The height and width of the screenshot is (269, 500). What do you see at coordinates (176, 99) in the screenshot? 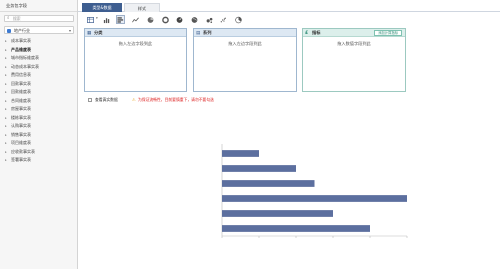
I see `performance-warning: 为保证流畅性，目前要慎重下，请勿不要勾选` at bounding box center [176, 99].